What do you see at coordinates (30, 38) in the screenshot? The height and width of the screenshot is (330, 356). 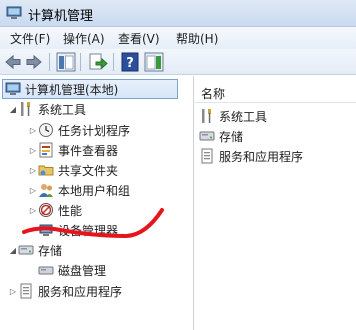 I see `menu-file: 文件(F)` at bounding box center [30, 38].